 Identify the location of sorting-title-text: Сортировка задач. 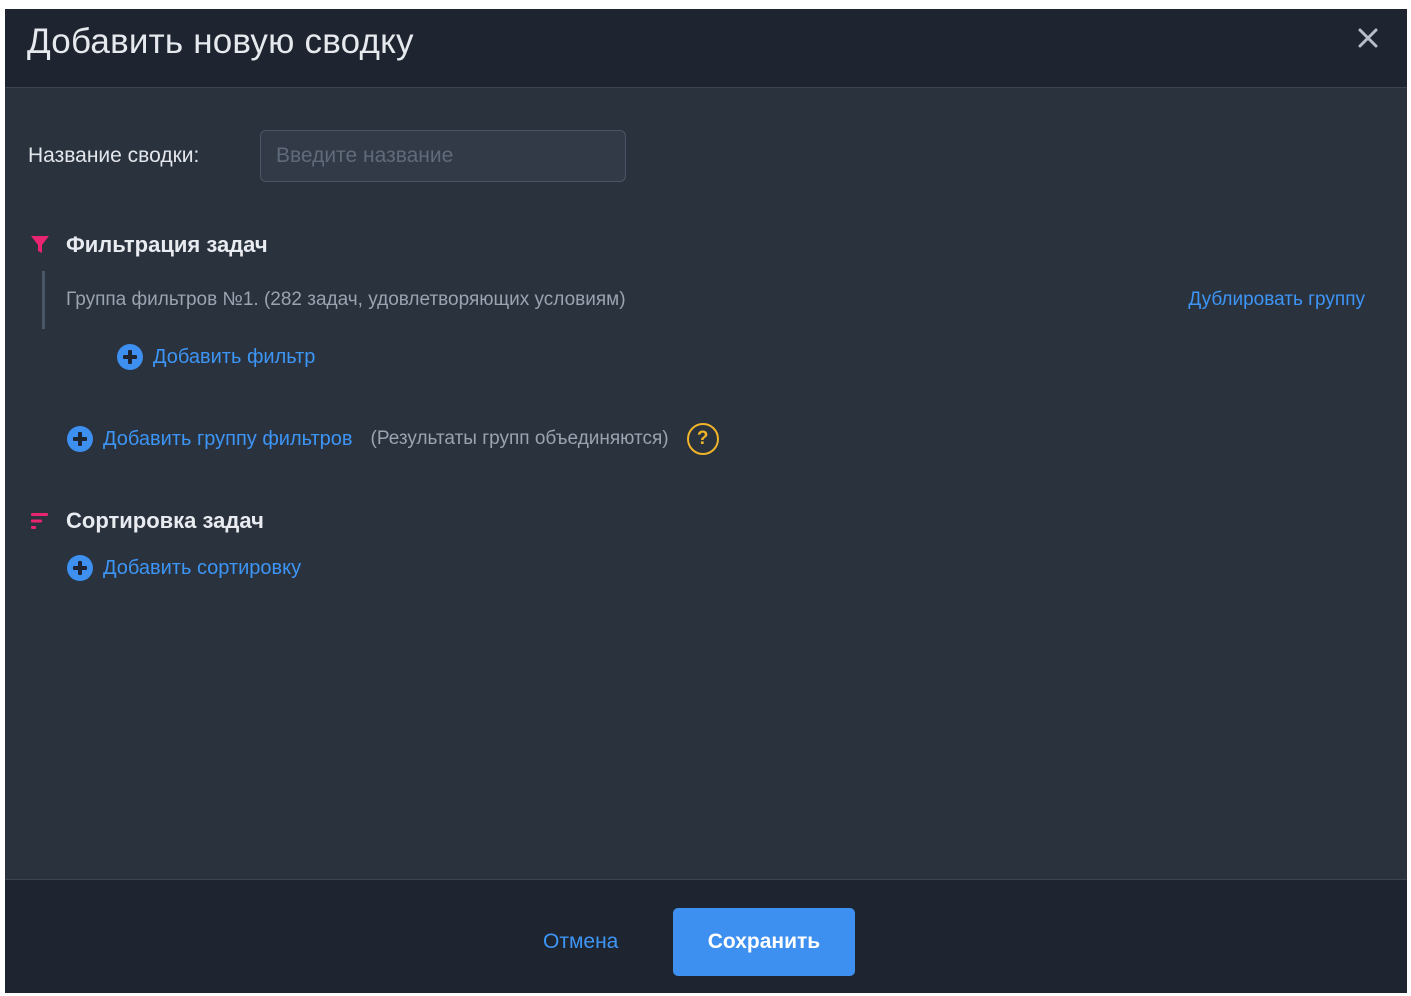
(165, 520).